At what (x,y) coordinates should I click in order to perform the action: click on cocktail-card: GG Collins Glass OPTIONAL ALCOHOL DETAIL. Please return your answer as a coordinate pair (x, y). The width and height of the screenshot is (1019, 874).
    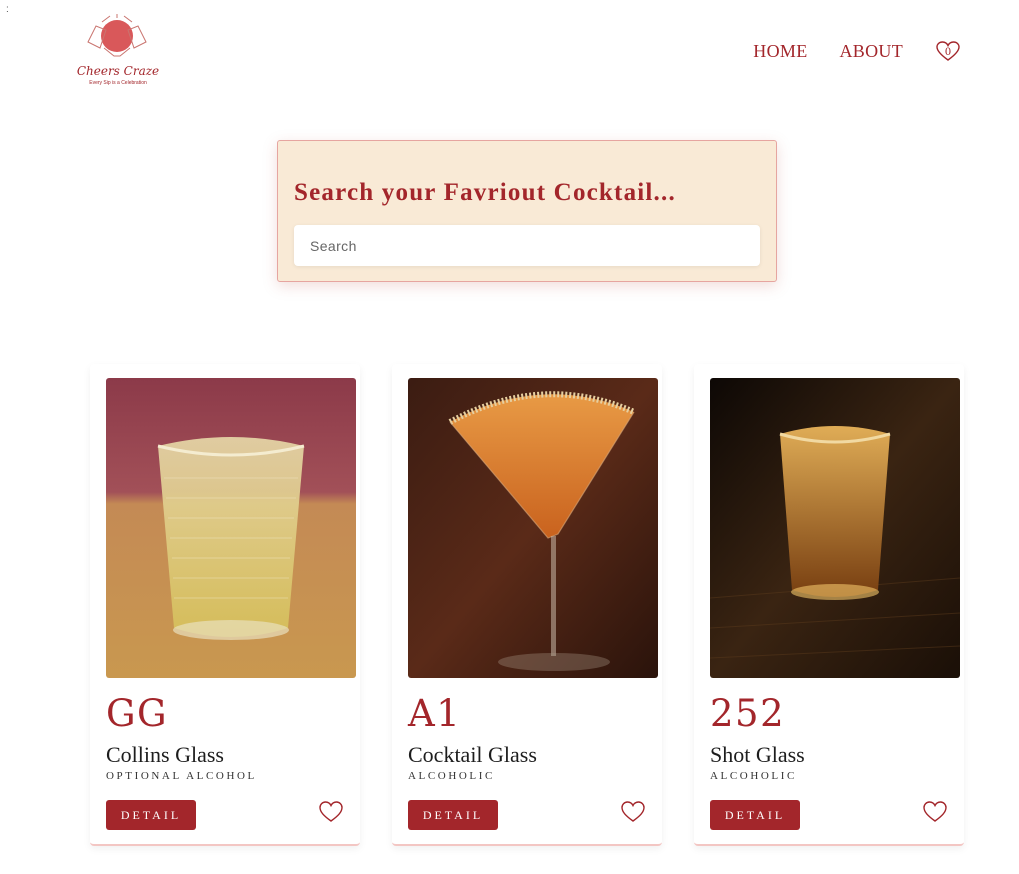
    Looking at the image, I should click on (225, 605).